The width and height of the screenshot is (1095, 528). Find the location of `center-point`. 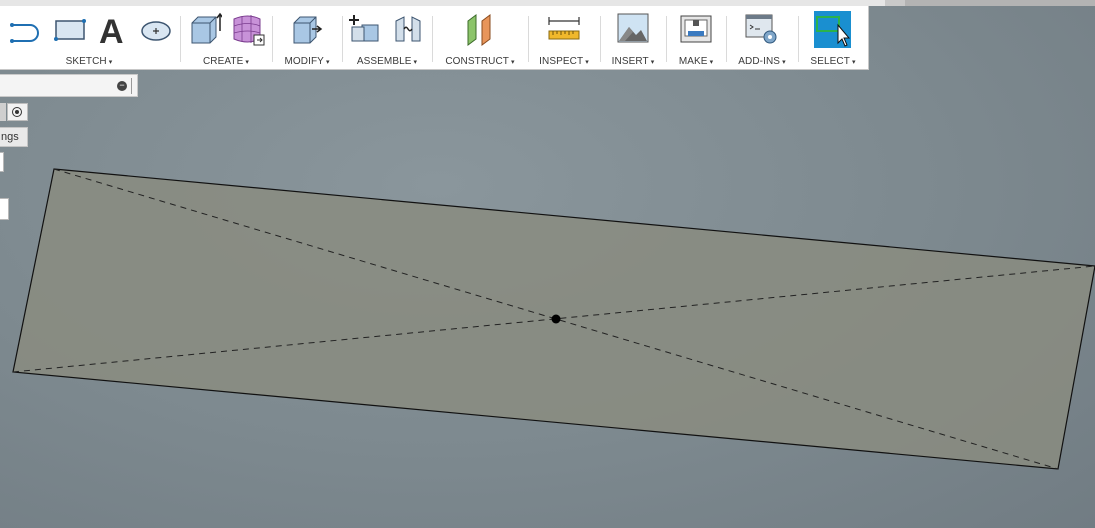

center-point is located at coordinates (556, 319).